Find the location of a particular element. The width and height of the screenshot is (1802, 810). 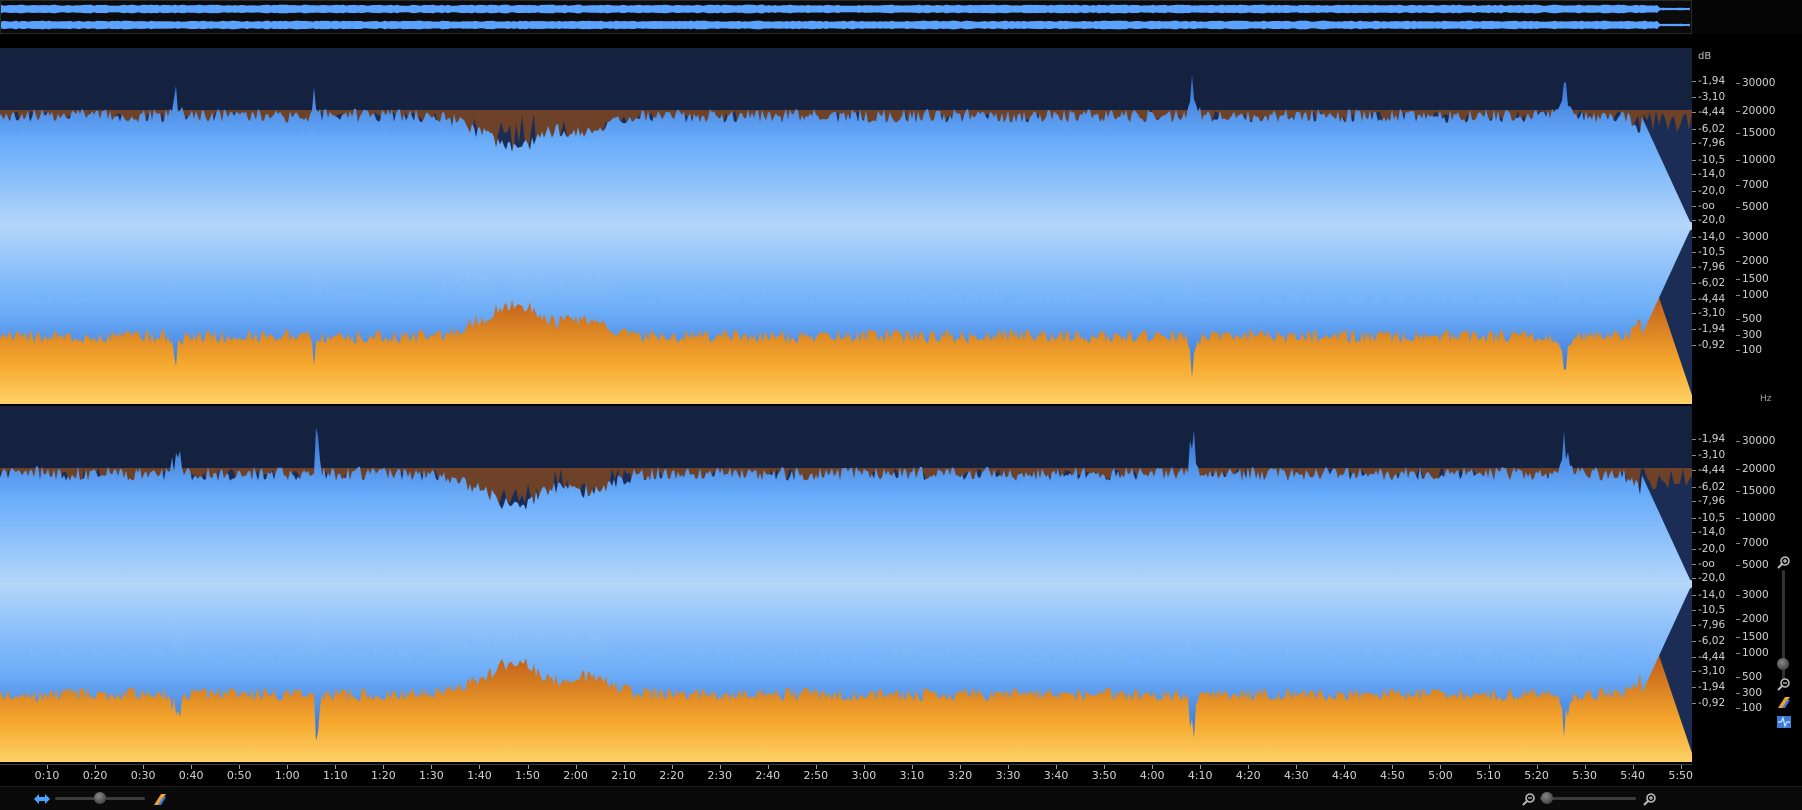

time-label: 4:40 is located at coordinates (1344, 775).